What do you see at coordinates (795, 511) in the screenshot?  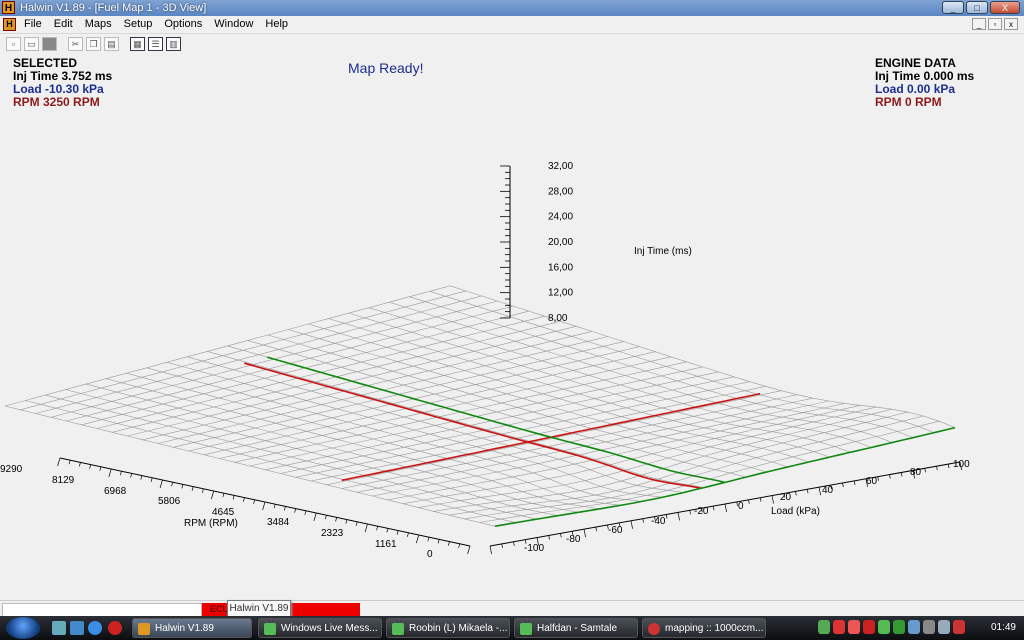 I see `load-axis-label: Load (kPa)` at bounding box center [795, 511].